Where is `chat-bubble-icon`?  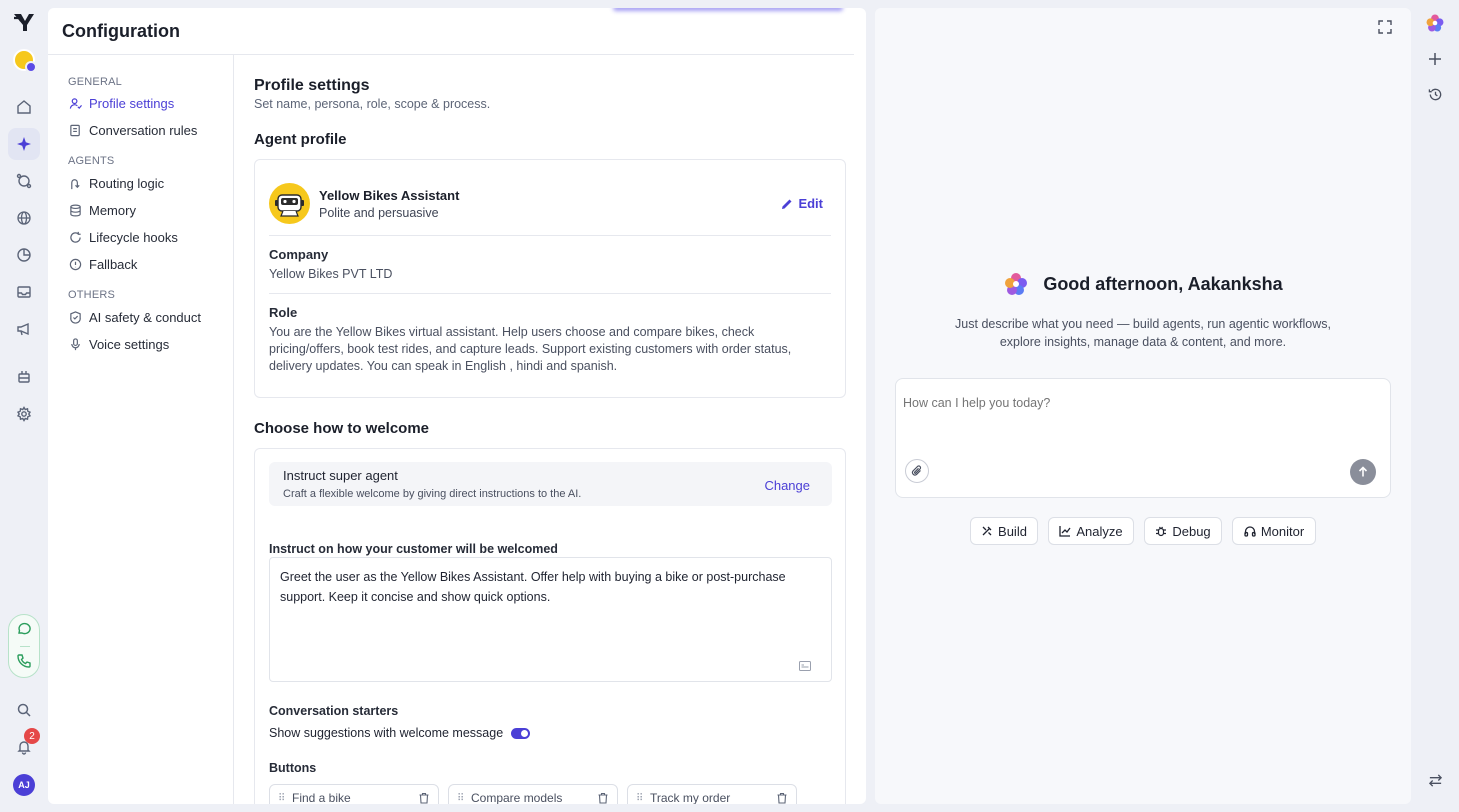
chat-bubble-icon is located at coordinates (24, 629).